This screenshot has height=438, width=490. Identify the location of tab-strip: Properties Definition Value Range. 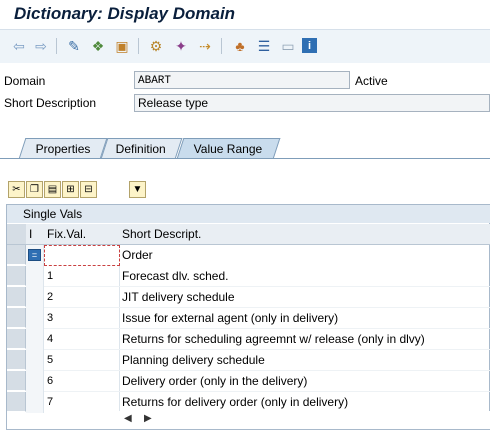
(245, 146).